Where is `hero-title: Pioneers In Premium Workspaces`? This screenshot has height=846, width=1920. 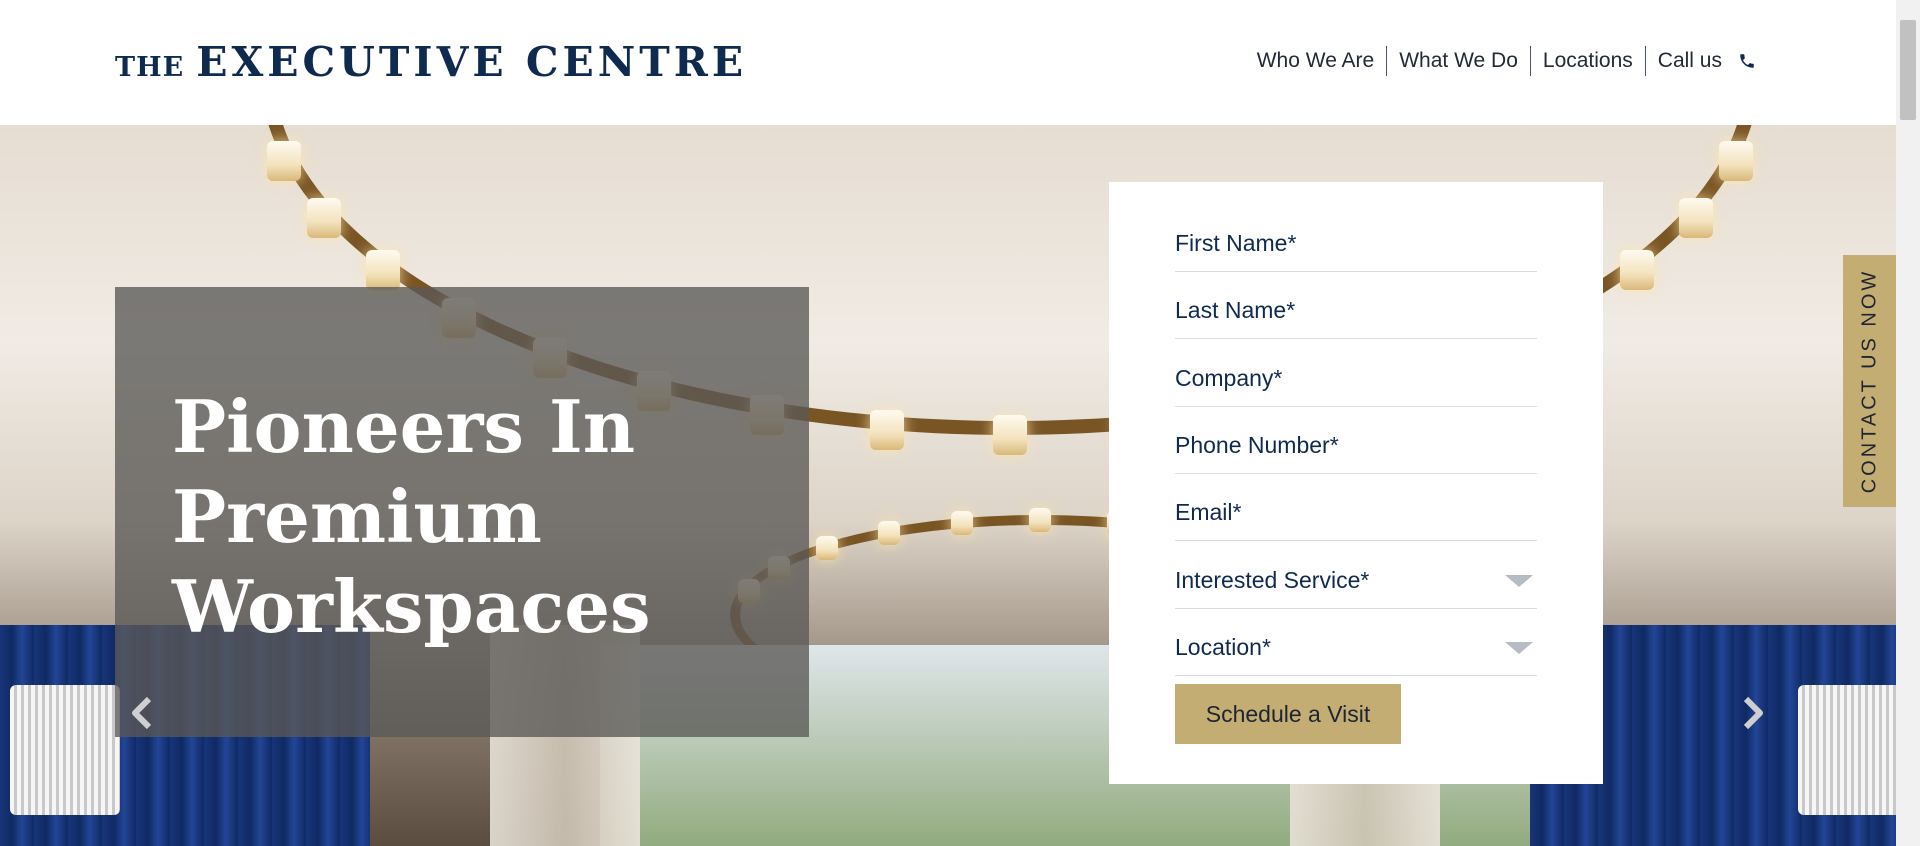
hero-title: Pioneers In Premium Workspaces is located at coordinates (411, 517).